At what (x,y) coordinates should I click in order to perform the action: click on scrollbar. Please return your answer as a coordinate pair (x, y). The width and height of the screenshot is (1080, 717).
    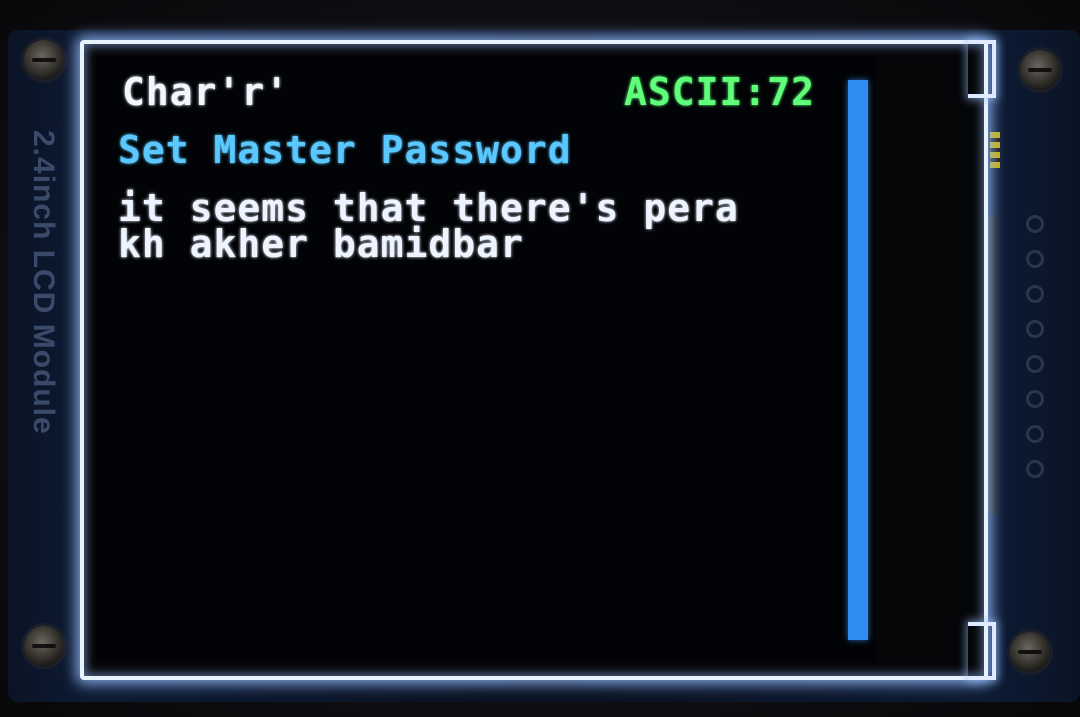
    Looking at the image, I should click on (858, 360).